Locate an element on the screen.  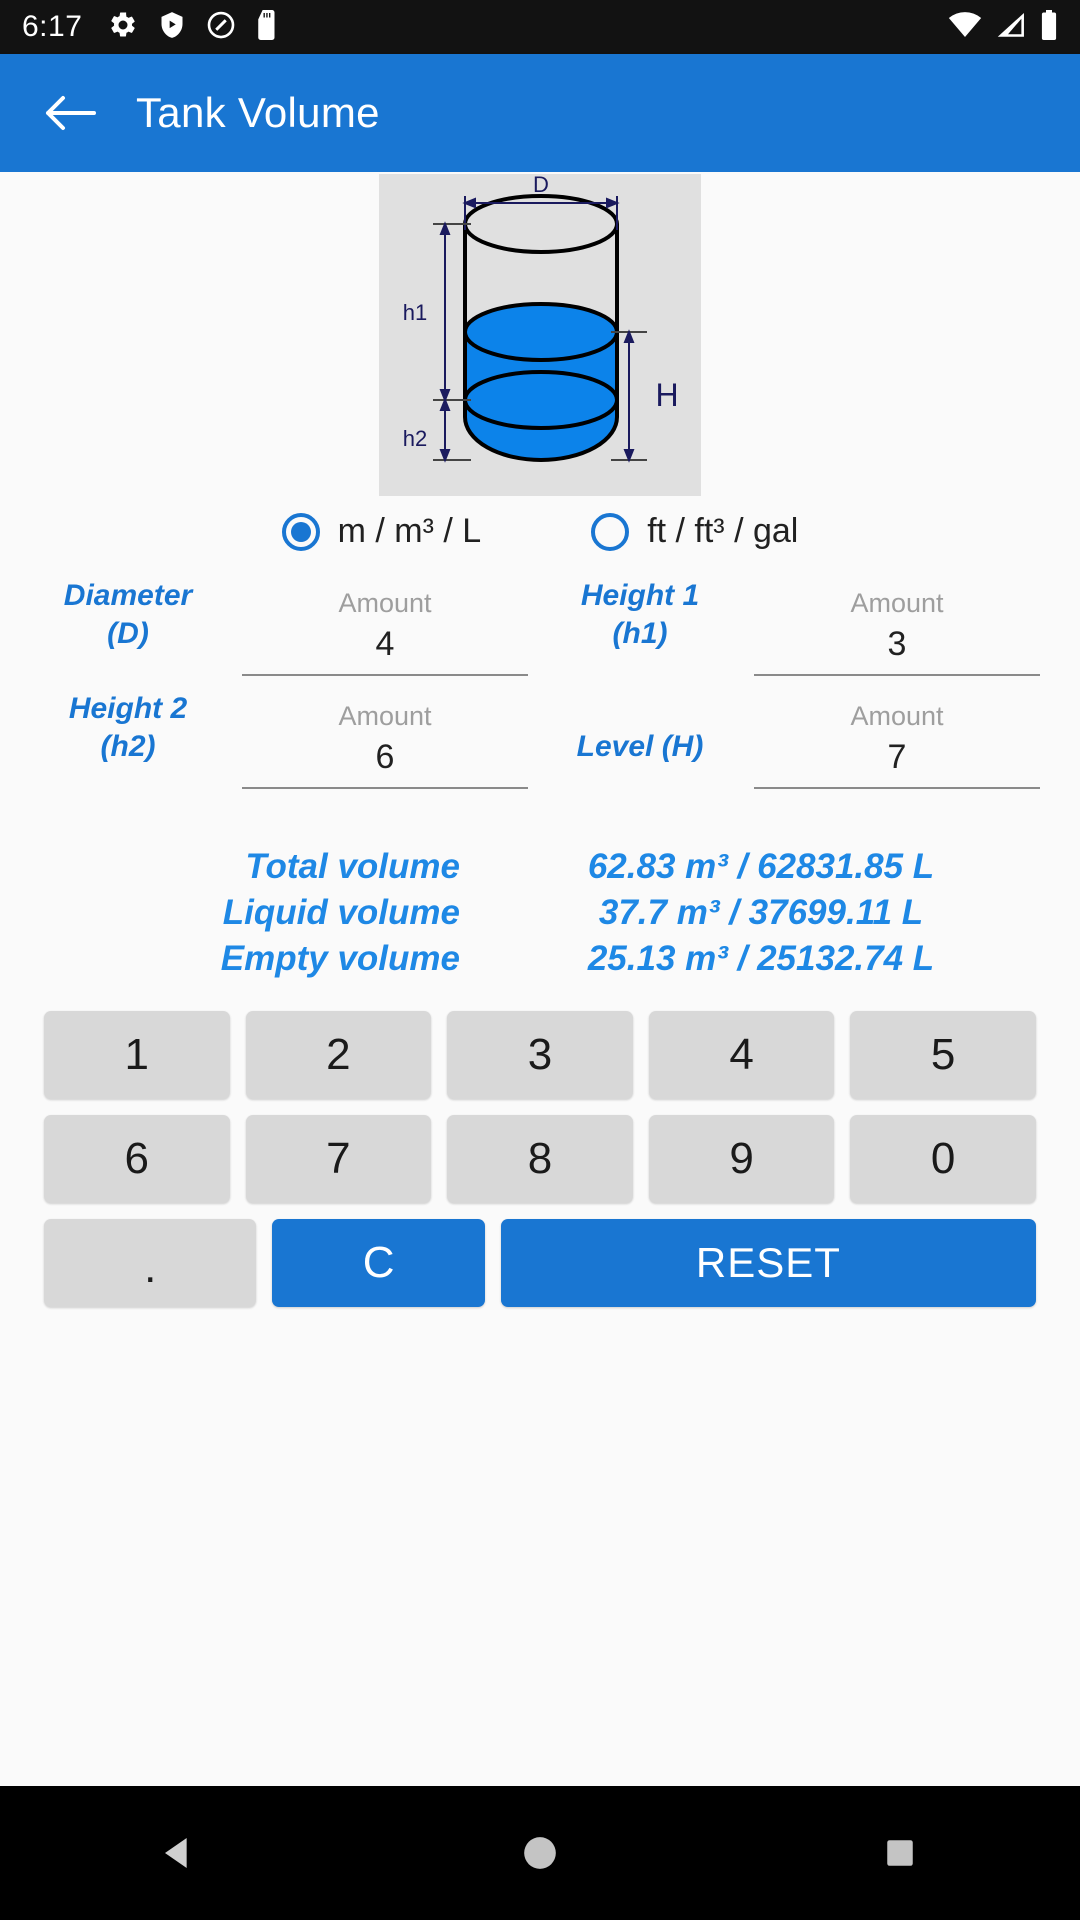
field-level-input: Amount 7 is located at coordinates (897, 745).